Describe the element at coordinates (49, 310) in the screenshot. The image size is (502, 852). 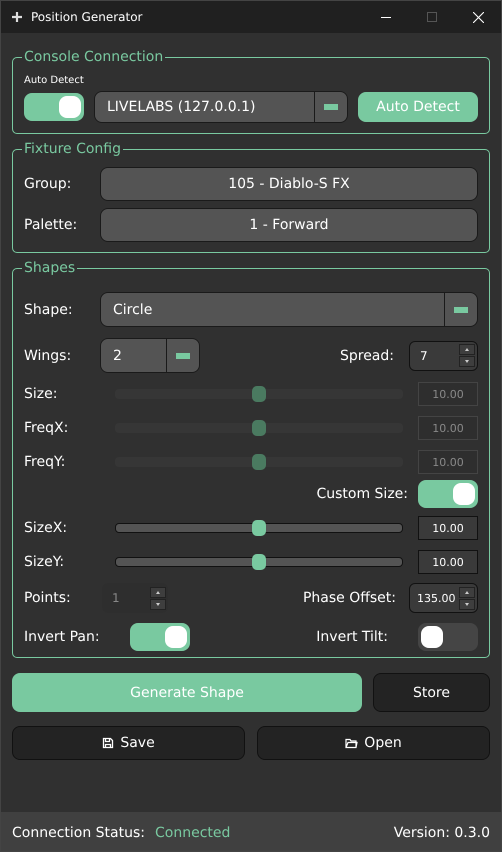
I see `field-label: Shape:` at that location.